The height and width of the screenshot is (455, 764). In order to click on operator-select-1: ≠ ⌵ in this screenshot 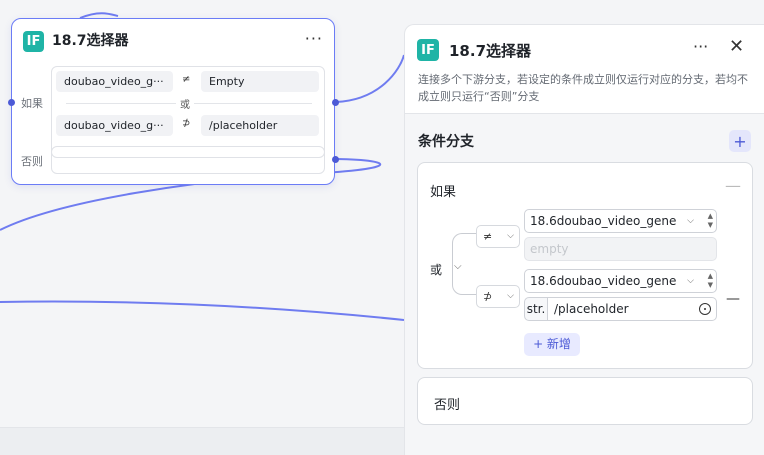, I will do `click(498, 236)`.